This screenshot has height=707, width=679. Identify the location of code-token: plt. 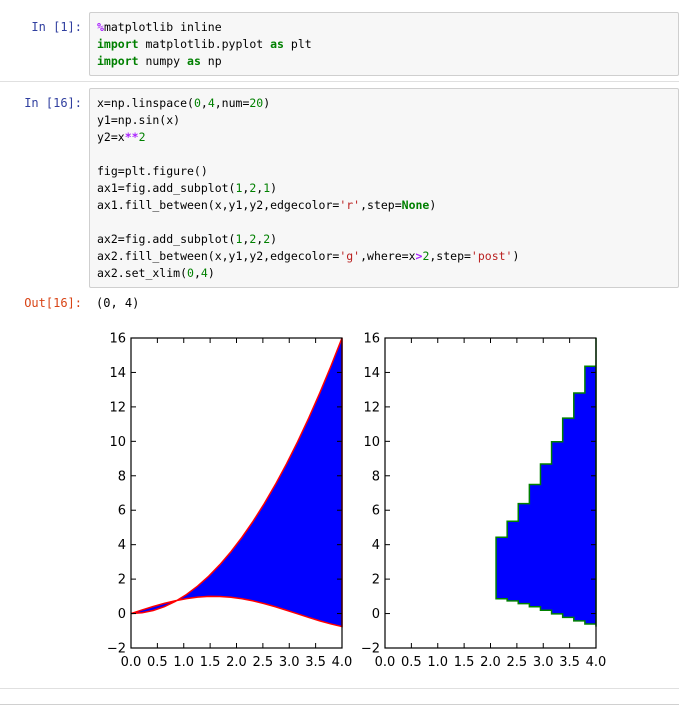
(297, 44).